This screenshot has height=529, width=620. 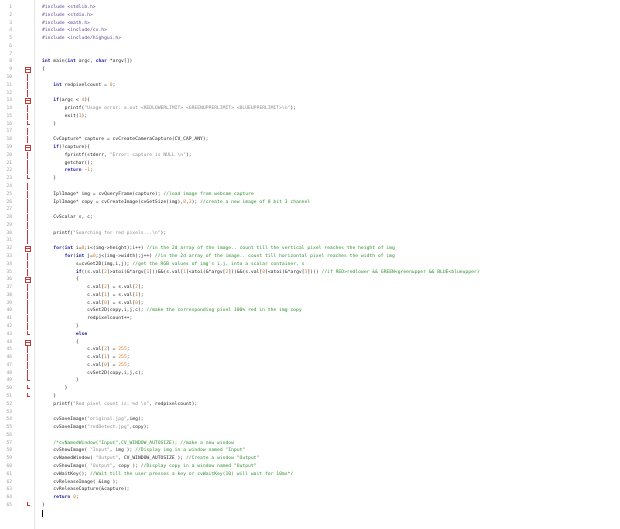 I want to click on code-line: int main(int argc, char *argv[]), so click(x=87, y=61).